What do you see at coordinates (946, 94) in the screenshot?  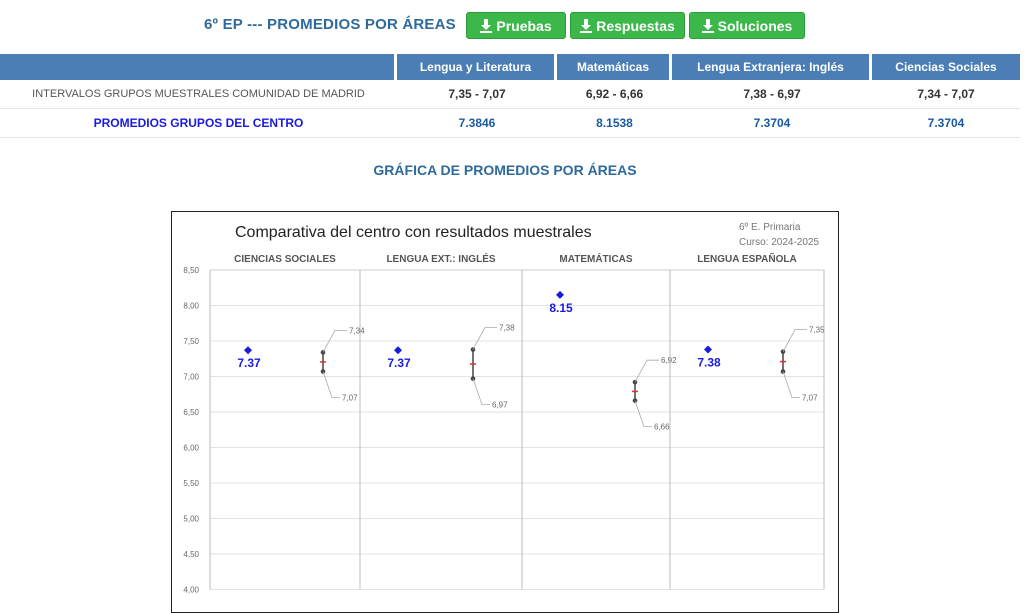 I see `table-cell: 7,34 - 7,07` at bounding box center [946, 94].